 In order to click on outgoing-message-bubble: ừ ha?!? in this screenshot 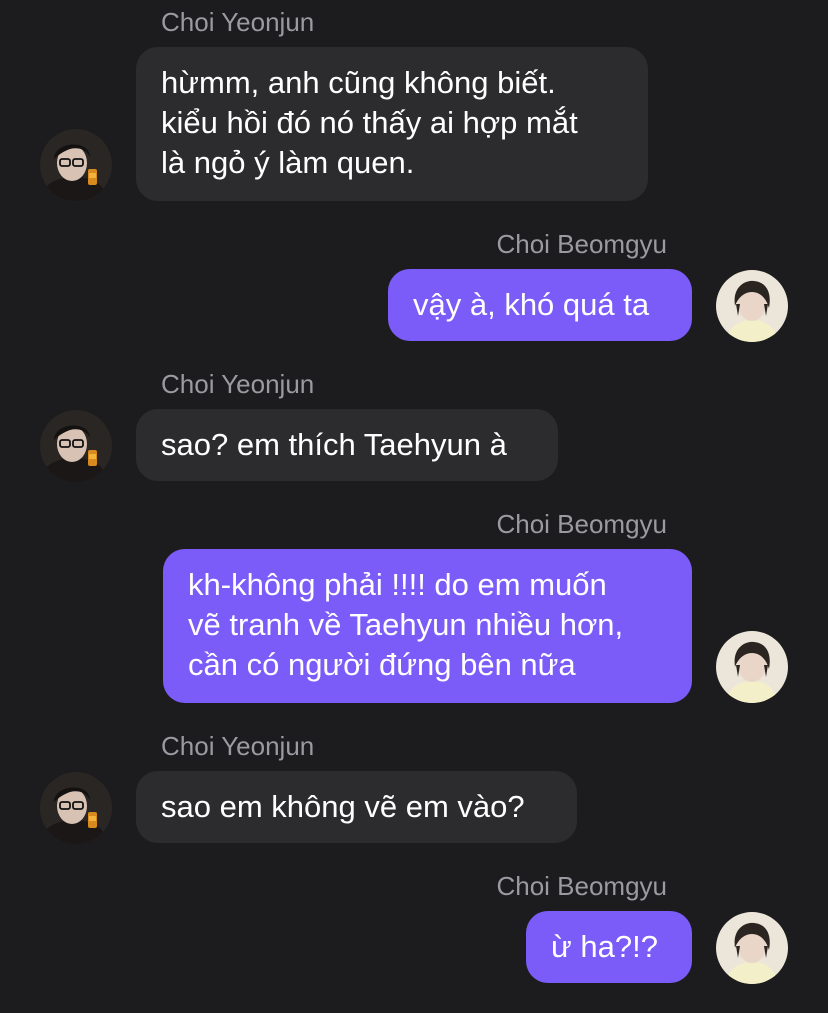, I will do `click(609, 947)`.